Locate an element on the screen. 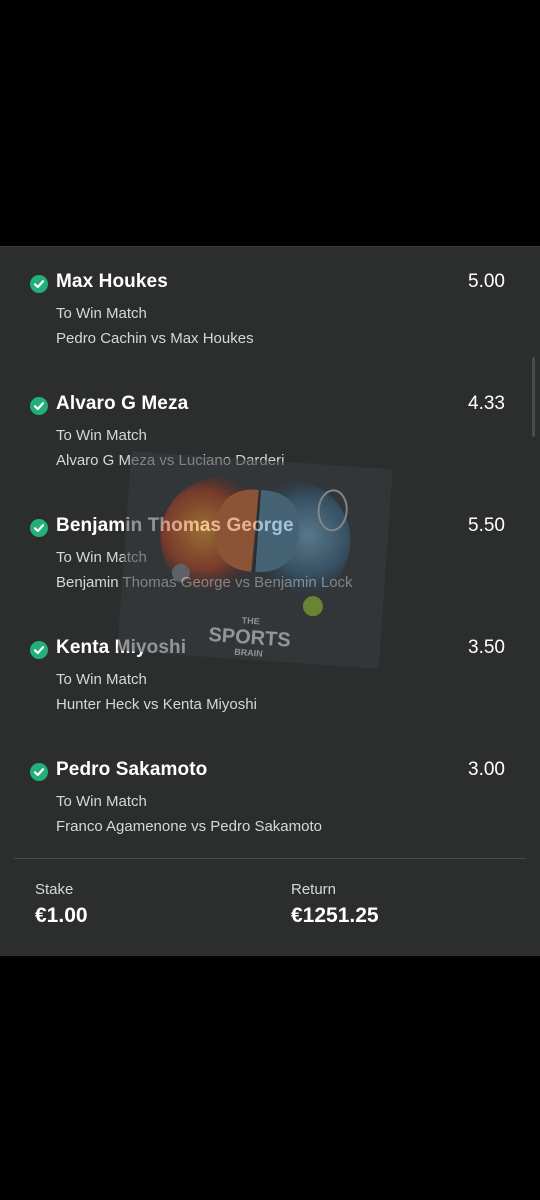  selection-name: Alvaro G Meza is located at coordinates (122, 403).